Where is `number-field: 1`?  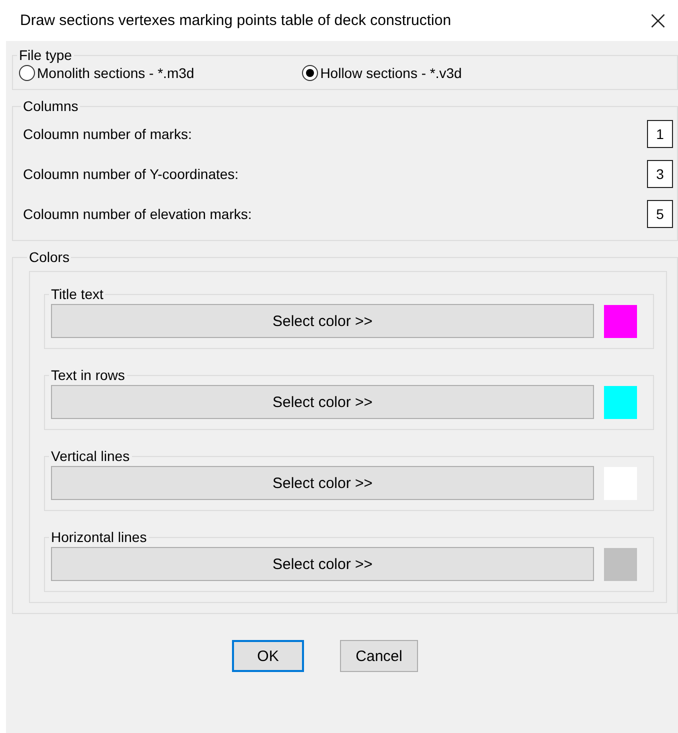
number-field: 1 is located at coordinates (660, 134).